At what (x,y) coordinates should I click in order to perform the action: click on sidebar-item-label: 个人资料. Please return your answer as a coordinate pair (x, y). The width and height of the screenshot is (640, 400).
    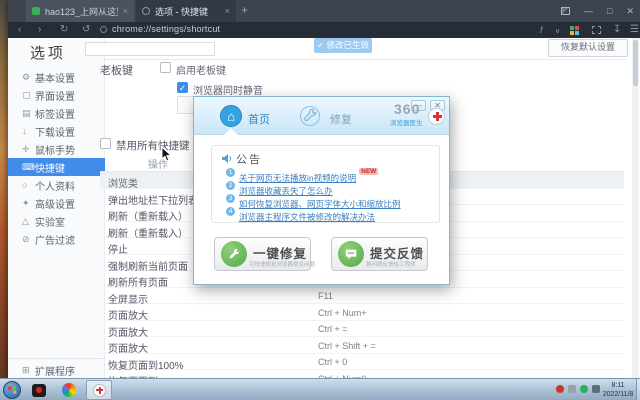
    Looking at the image, I should click on (55, 187).